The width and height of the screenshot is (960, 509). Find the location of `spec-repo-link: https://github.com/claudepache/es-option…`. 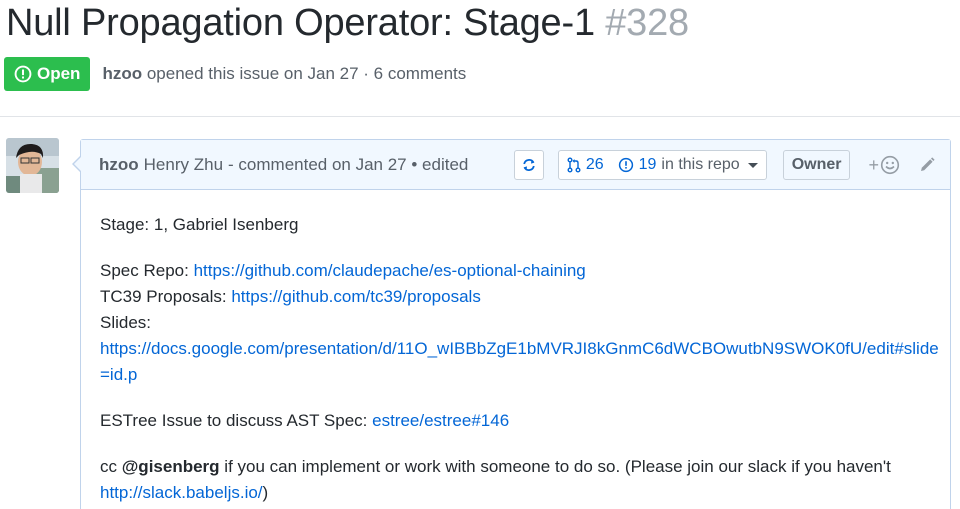

spec-repo-link: https://github.com/claudepache/es-option… is located at coordinates (390, 270).